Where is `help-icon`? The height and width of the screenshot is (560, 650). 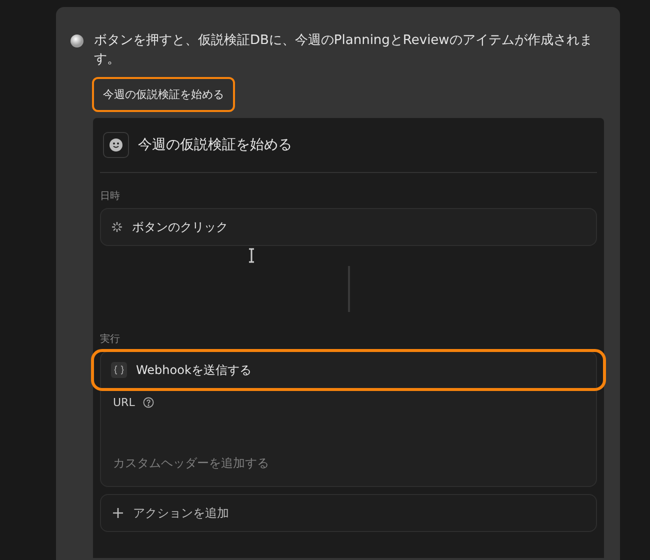 help-icon is located at coordinates (148, 402).